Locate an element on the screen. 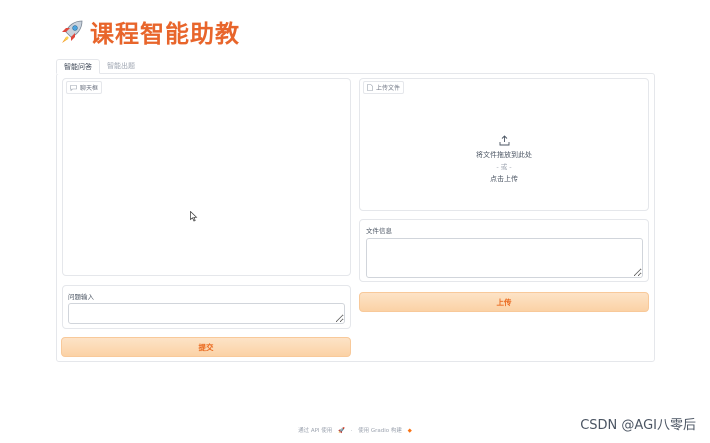 This screenshot has height=443, width=710. submit-button: 提交 is located at coordinates (206, 347).